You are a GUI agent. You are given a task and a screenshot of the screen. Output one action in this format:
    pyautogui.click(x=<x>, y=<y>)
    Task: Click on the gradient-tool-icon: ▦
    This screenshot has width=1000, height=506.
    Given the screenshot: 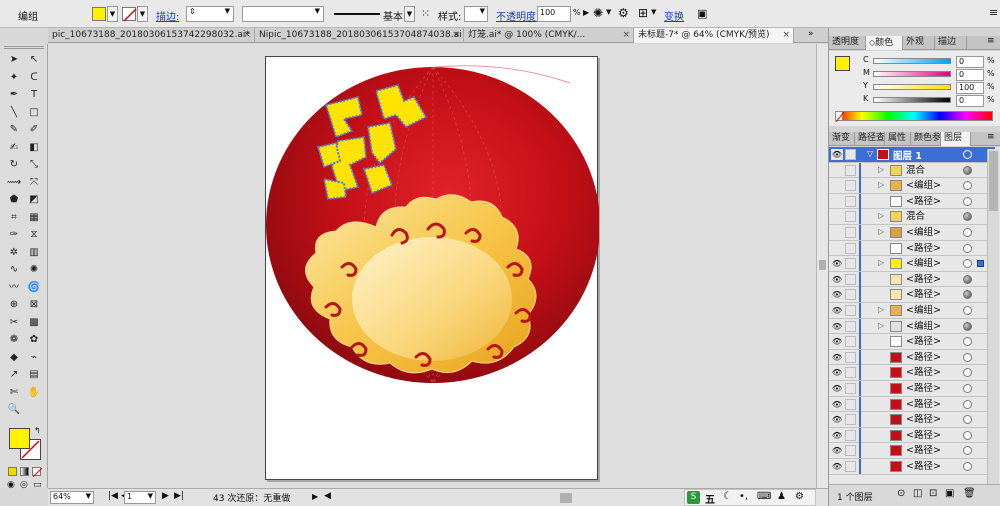 What is the action you would take?
    pyautogui.click(x=34, y=217)
    